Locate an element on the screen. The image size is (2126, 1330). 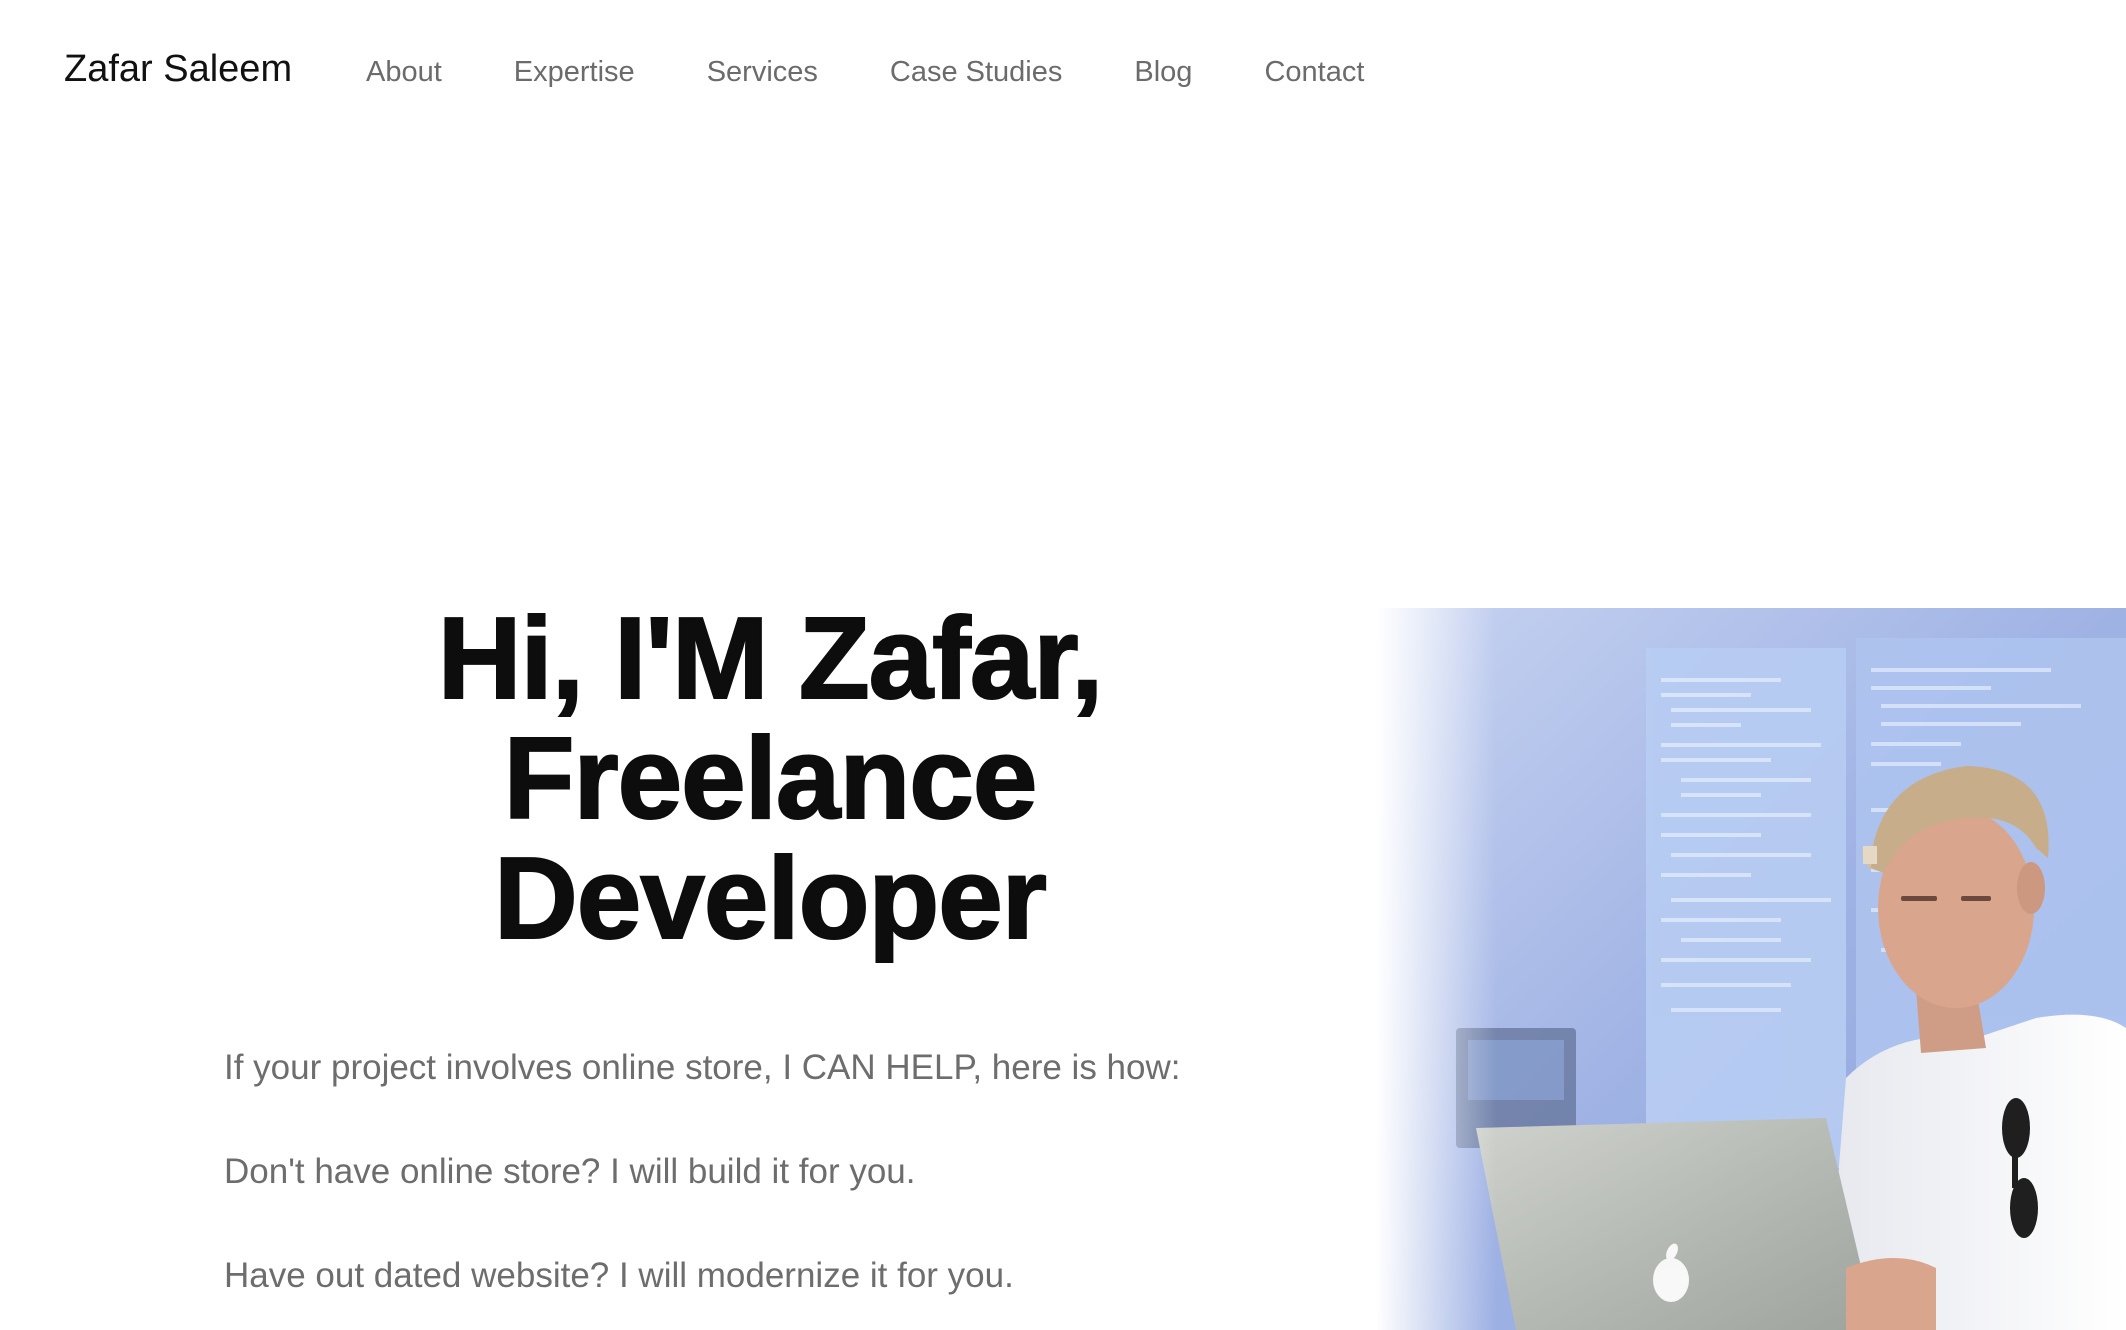
nav-about: About is located at coordinates (404, 72).